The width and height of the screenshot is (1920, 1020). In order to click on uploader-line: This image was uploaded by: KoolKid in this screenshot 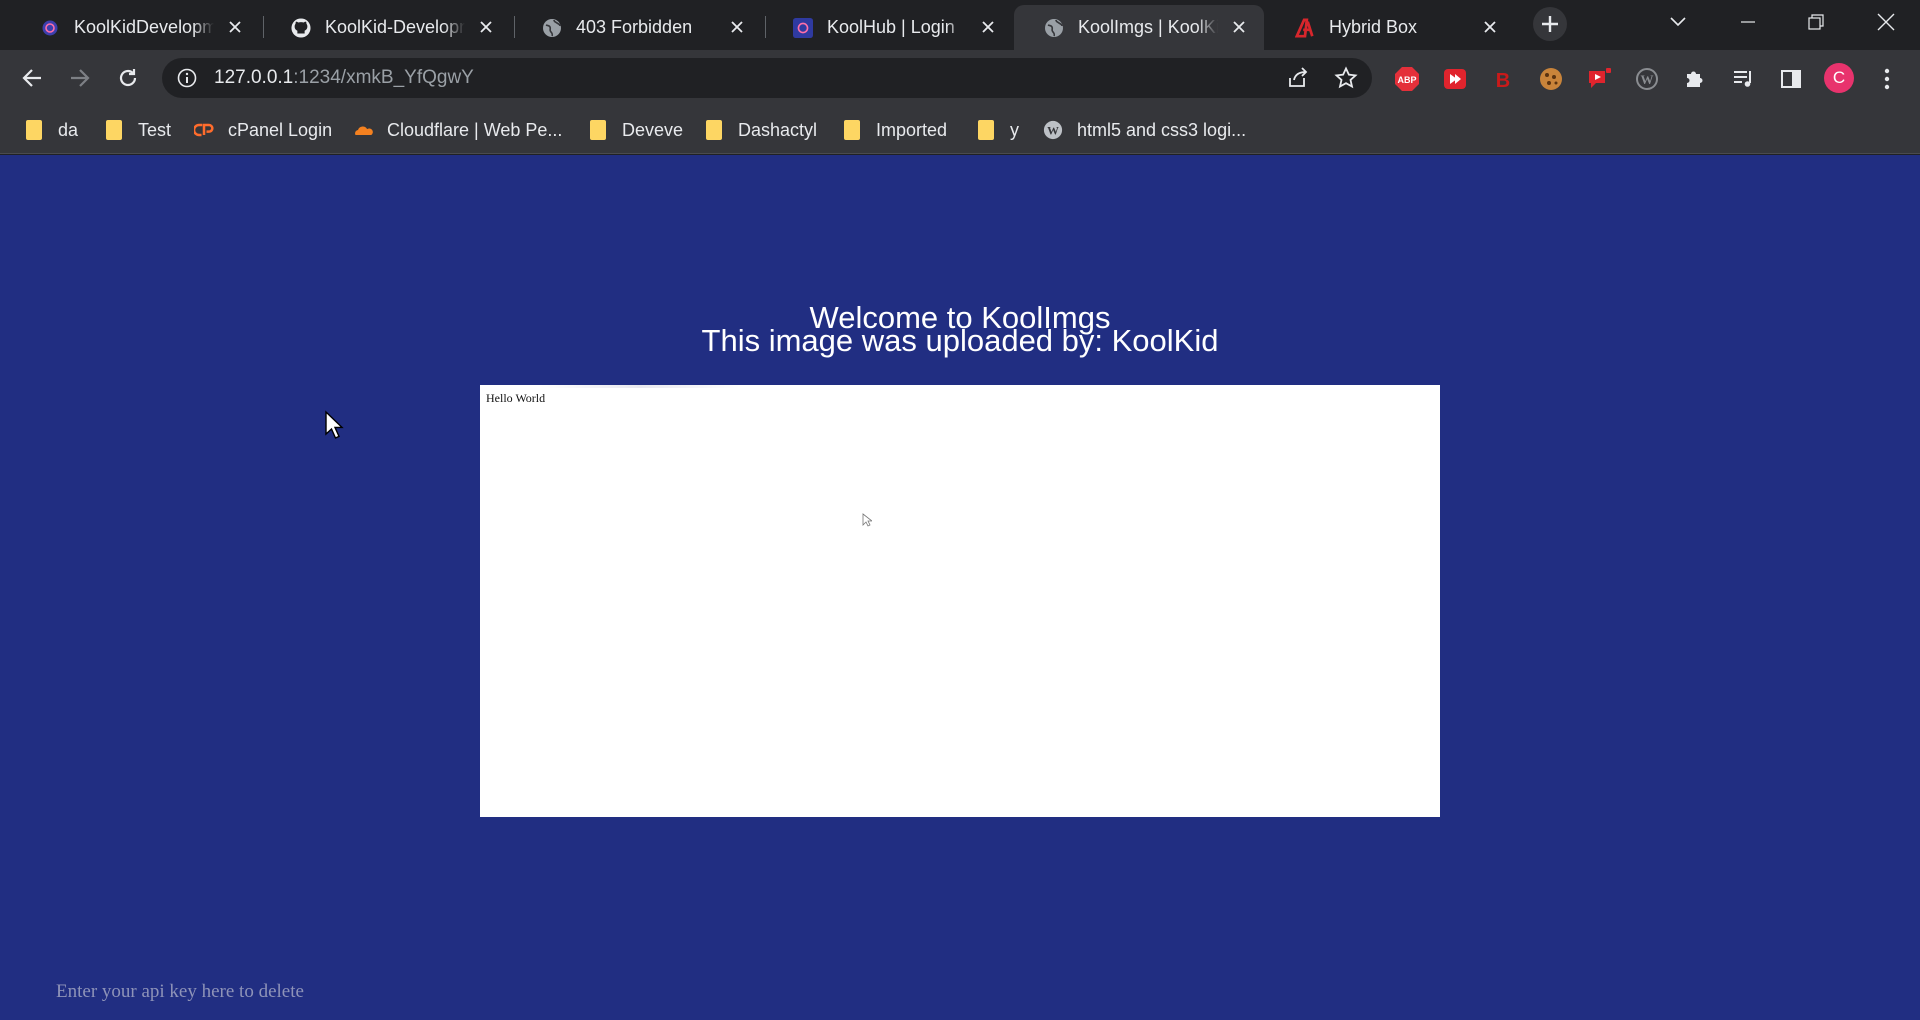, I will do `click(960, 340)`.